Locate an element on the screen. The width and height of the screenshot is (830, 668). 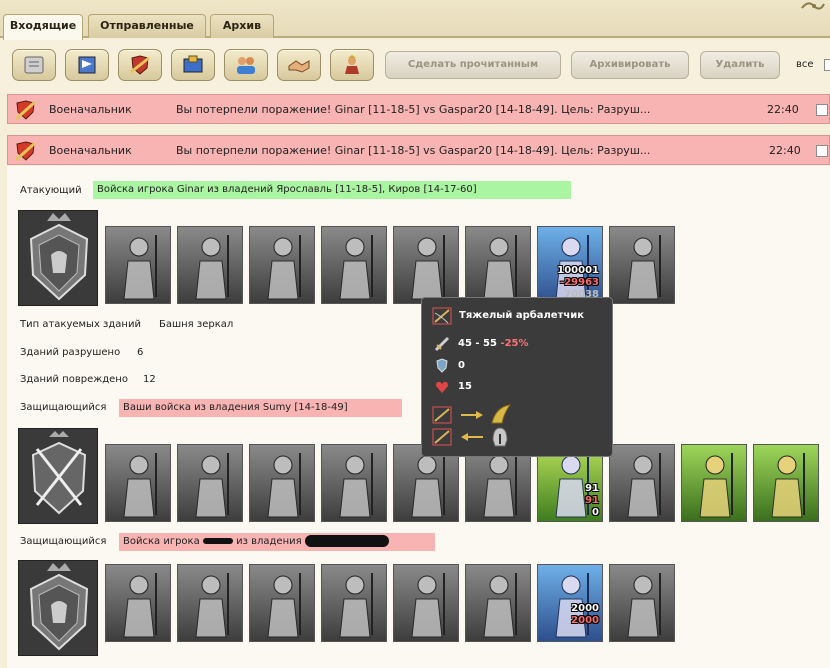
filter-battle-button is located at coordinates (140, 65).